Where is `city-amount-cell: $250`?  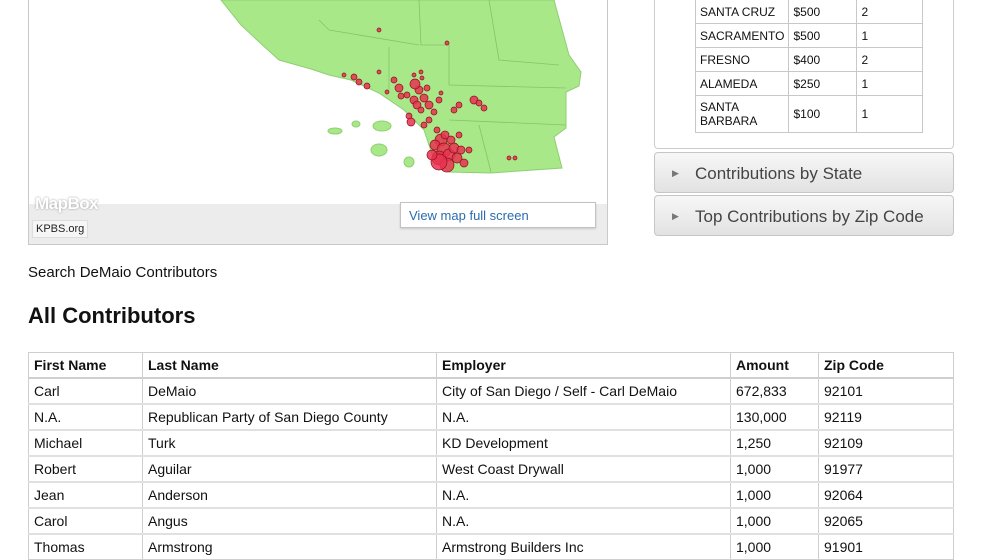
city-amount-cell: $250 is located at coordinates (823, 83).